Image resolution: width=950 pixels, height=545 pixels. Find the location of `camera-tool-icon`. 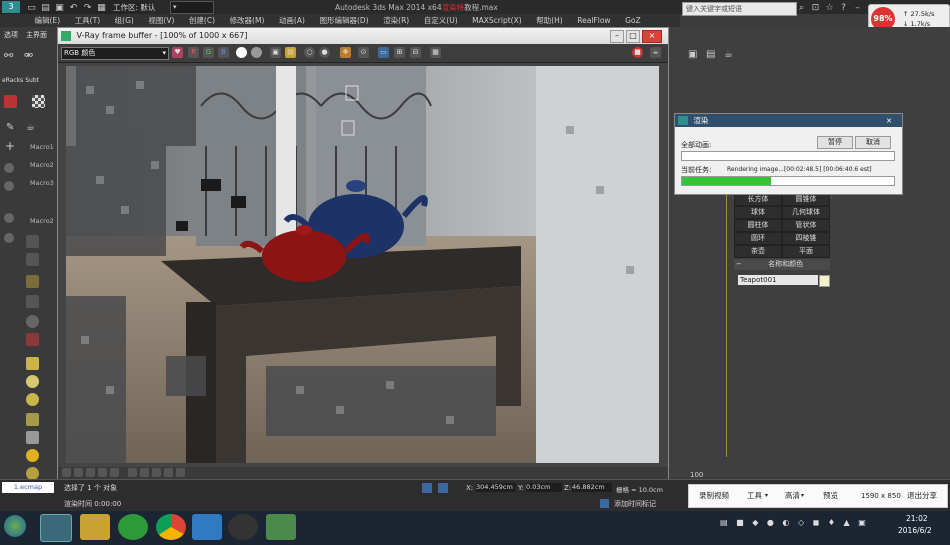

camera-tool-icon is located at coordinates (32, 301).